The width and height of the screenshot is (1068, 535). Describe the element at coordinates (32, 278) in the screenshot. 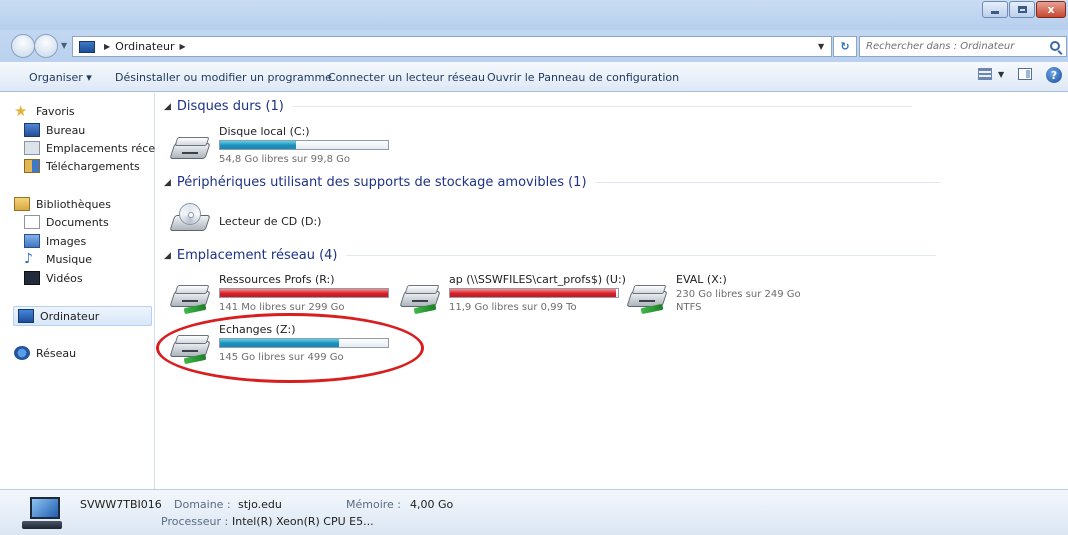

I see `videos-icon` at that location.